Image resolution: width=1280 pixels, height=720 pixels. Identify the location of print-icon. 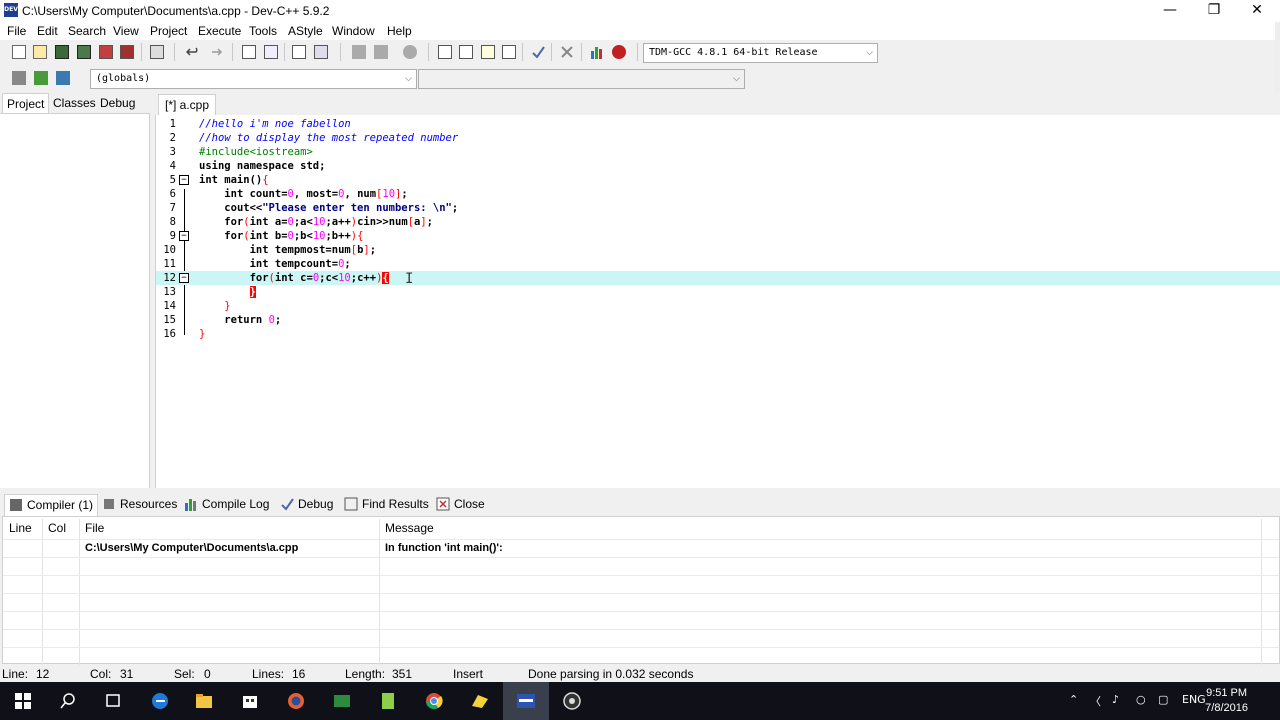
(157, 52).